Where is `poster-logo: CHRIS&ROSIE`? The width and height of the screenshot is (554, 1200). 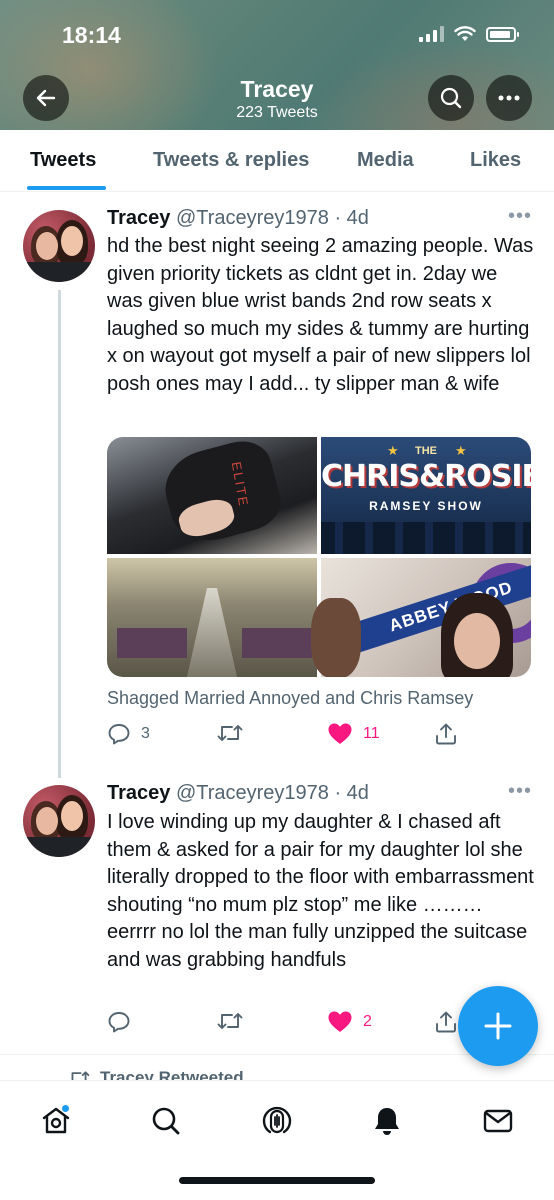
poster-logo: CHRIS&ROSIE is located at coordinates (426, 476).